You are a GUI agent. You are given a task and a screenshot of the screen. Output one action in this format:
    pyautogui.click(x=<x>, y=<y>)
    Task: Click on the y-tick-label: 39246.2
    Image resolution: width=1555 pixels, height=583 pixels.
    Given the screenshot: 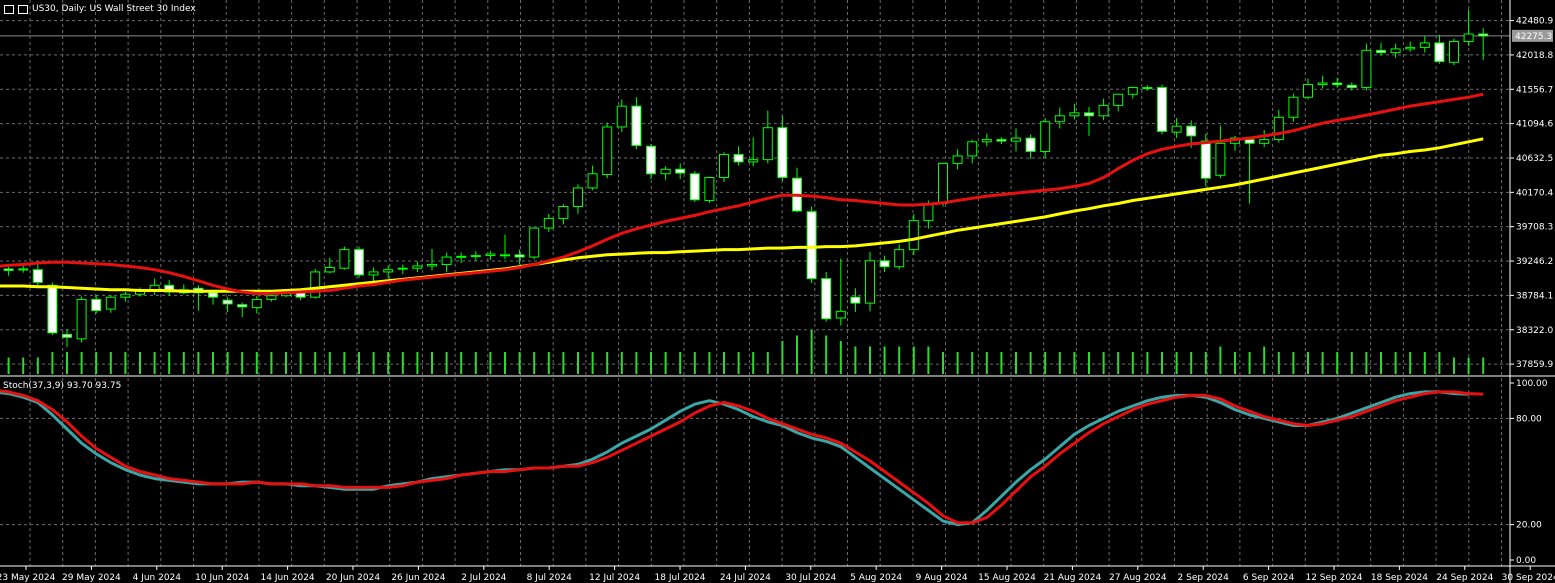 What is the action you would take?
    pyautogui.click(x=1534, y=262)
    